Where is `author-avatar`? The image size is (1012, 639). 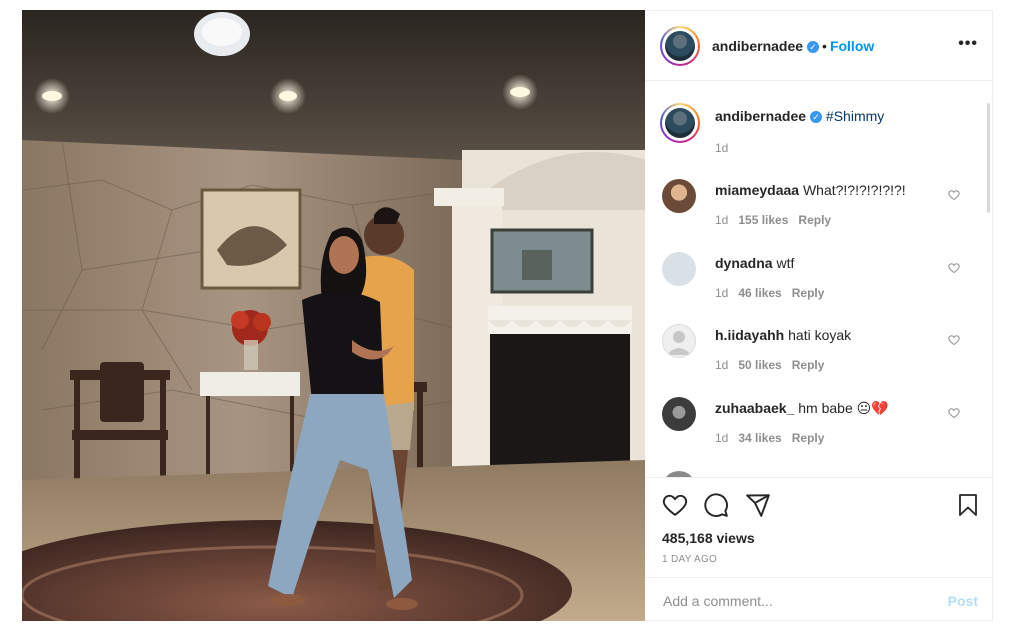
author-avatar is located at coordinates (680, 46).